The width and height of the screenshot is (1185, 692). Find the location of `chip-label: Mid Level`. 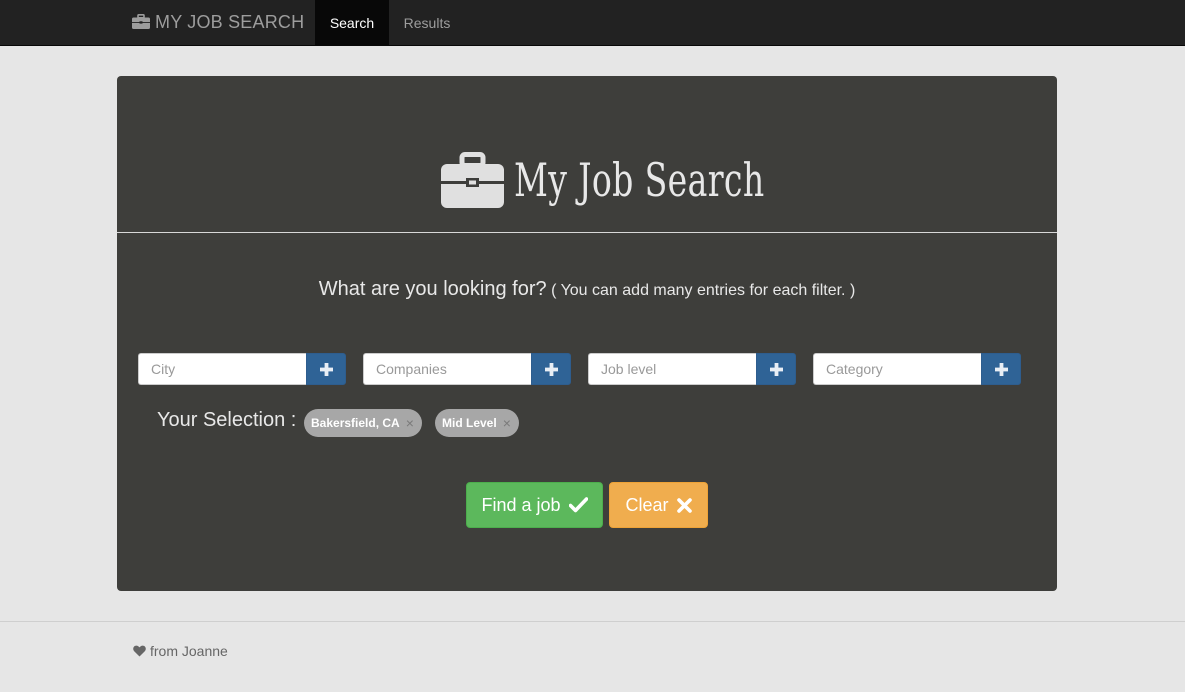

chip-label: Mid Level is located at coordinates (469, 423).